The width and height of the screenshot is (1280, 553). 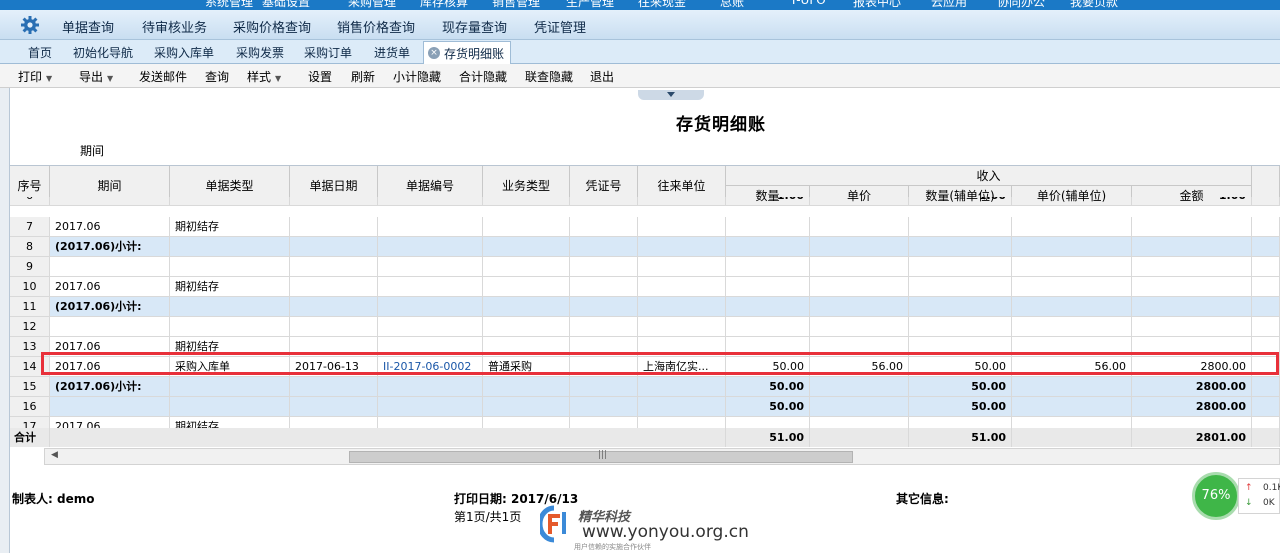 What do you see at coordinates (376, 26) in the screenshot?
I see `menu-item: 销售价格查询` at bounding box center [376, 26].